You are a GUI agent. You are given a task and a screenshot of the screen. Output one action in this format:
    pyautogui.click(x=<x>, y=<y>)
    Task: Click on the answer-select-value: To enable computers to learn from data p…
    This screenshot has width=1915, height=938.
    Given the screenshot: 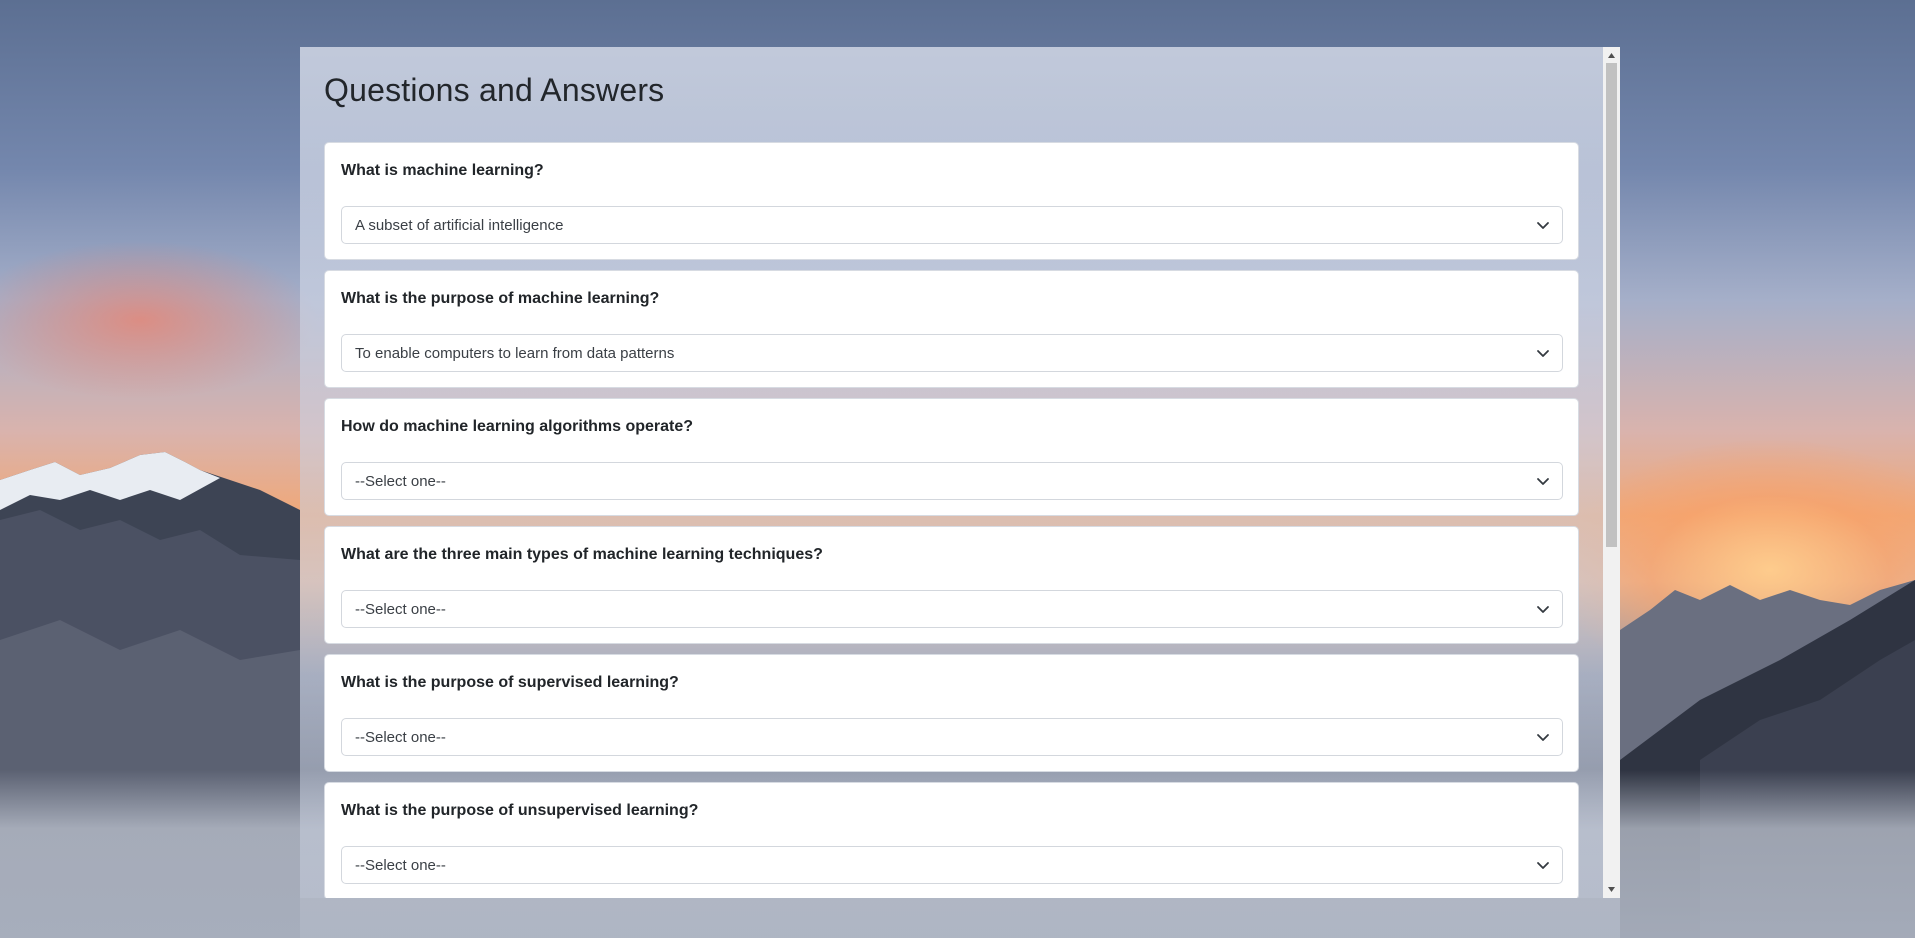 What is the action you would take?
    pyautogui.click(x=515, y=353)
    